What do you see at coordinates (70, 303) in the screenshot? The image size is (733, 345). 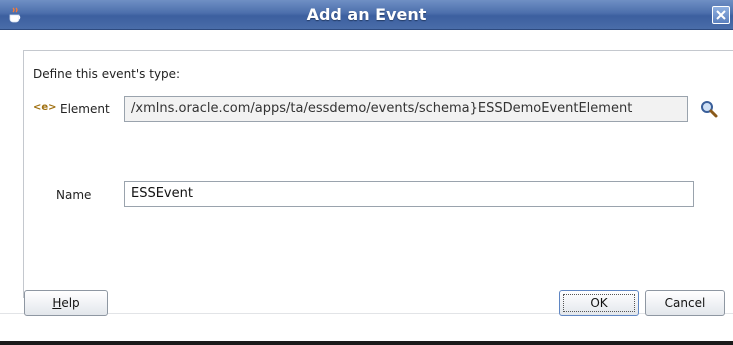 I see `help-label-rest: elp` at bounding box center [70, 303].